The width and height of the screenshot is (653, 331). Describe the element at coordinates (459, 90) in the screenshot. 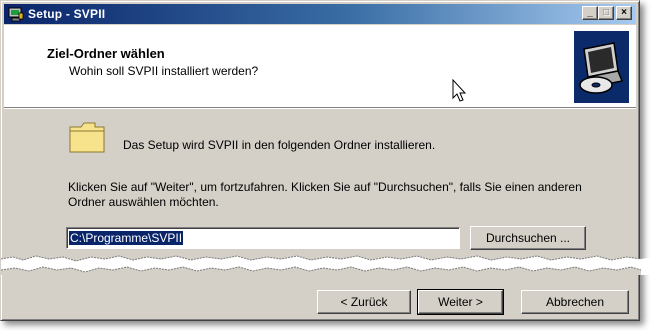

I see `mouse-cursor-icon` at that location.